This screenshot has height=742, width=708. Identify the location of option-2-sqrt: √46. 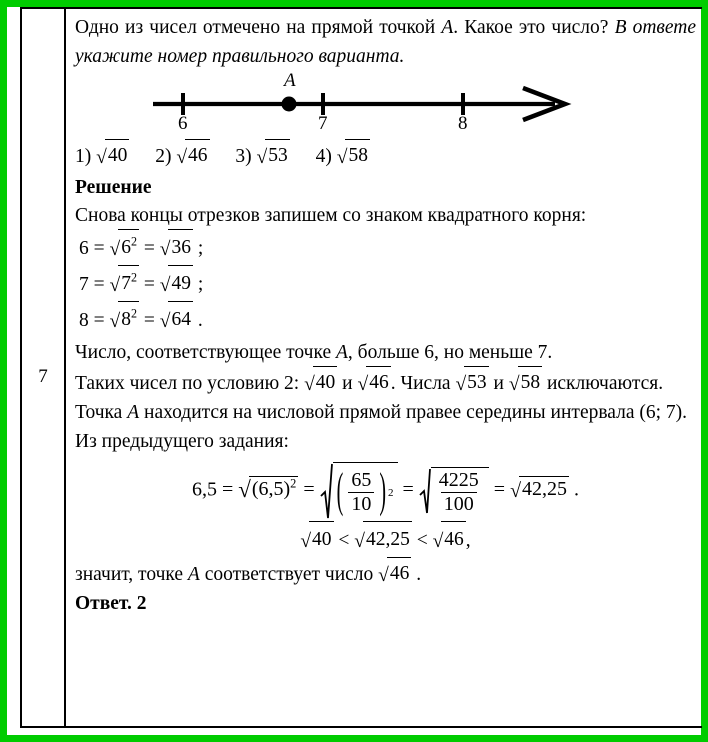
(193, 155).